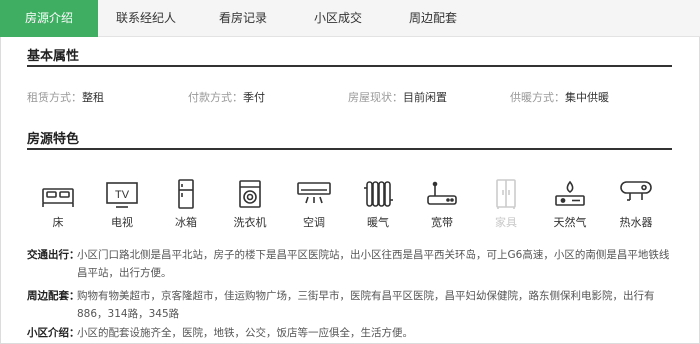 This screenshot has height=344, width=700. I want to click on traffic-label: 交通出行：, so click(53, 255).